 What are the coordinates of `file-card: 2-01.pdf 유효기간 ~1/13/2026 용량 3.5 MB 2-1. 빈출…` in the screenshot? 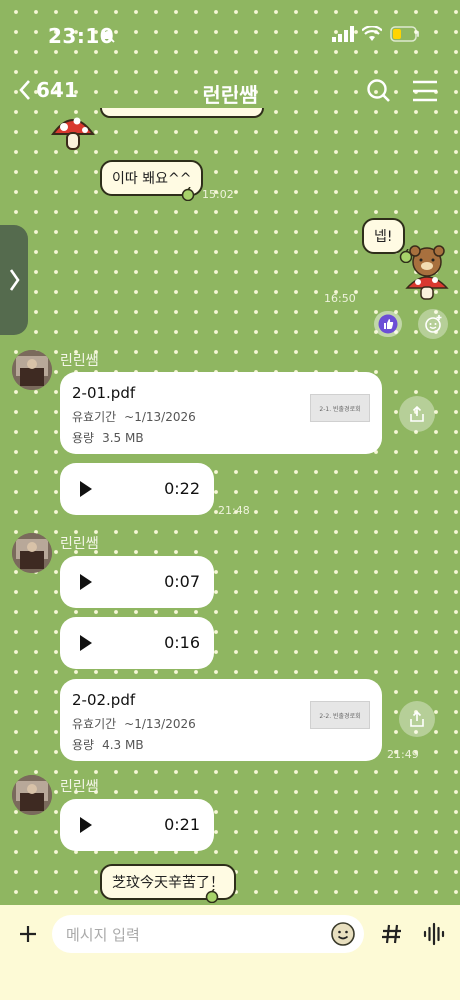 It's located at (221, 413).